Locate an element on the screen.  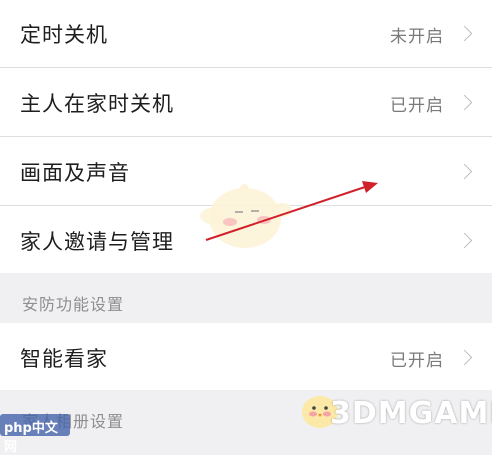
php-watermark-badge: php中文网 is located at coordinates (35, 434).